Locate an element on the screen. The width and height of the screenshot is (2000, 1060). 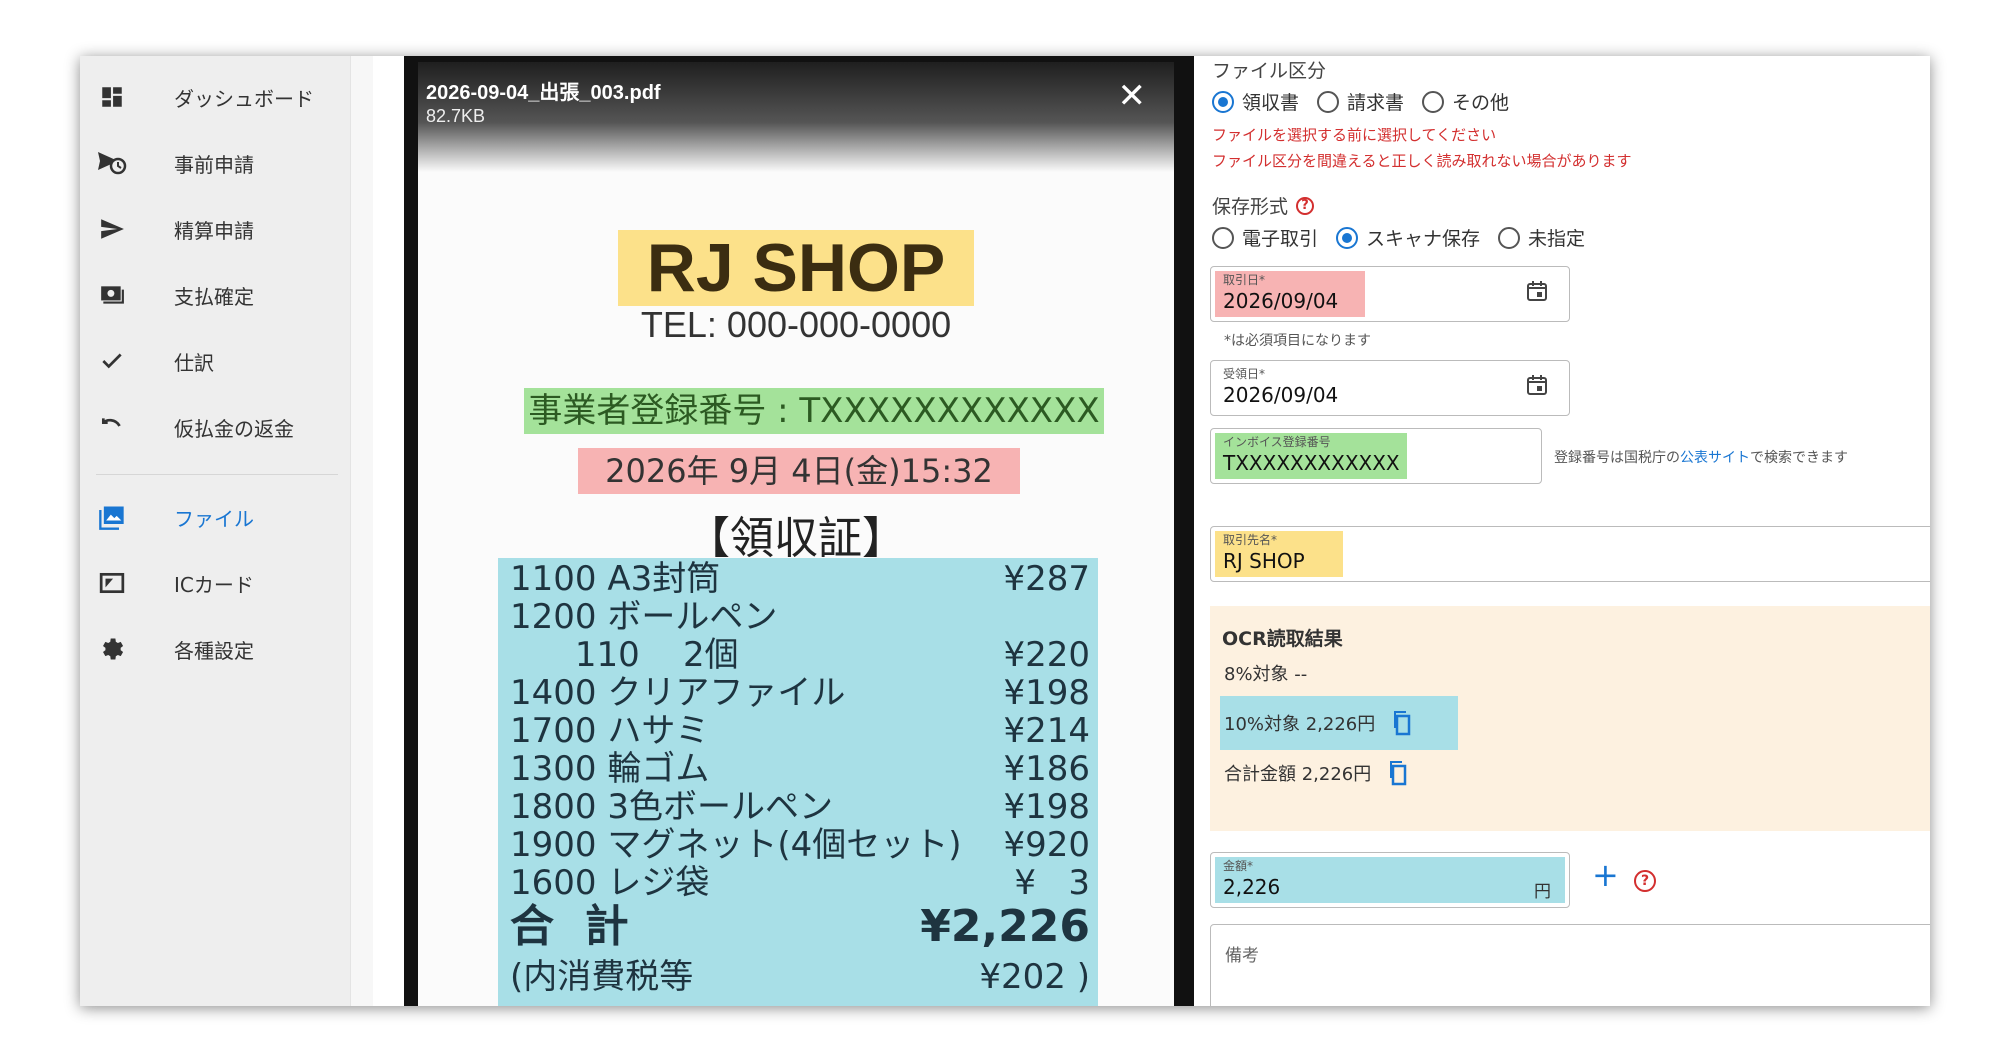
radio-scanner: スキャナ保存 is located at coordinates (1408, 237).